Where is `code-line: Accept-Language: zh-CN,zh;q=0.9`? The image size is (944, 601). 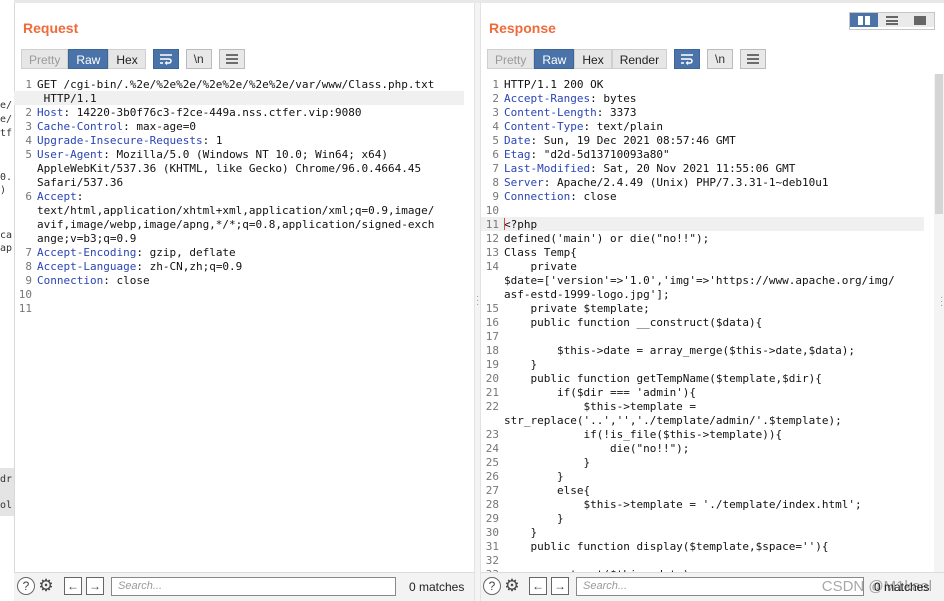 code-line: Accept-Language: zh-CN,zh;q=0.9 is located at coordinates (139, 266).